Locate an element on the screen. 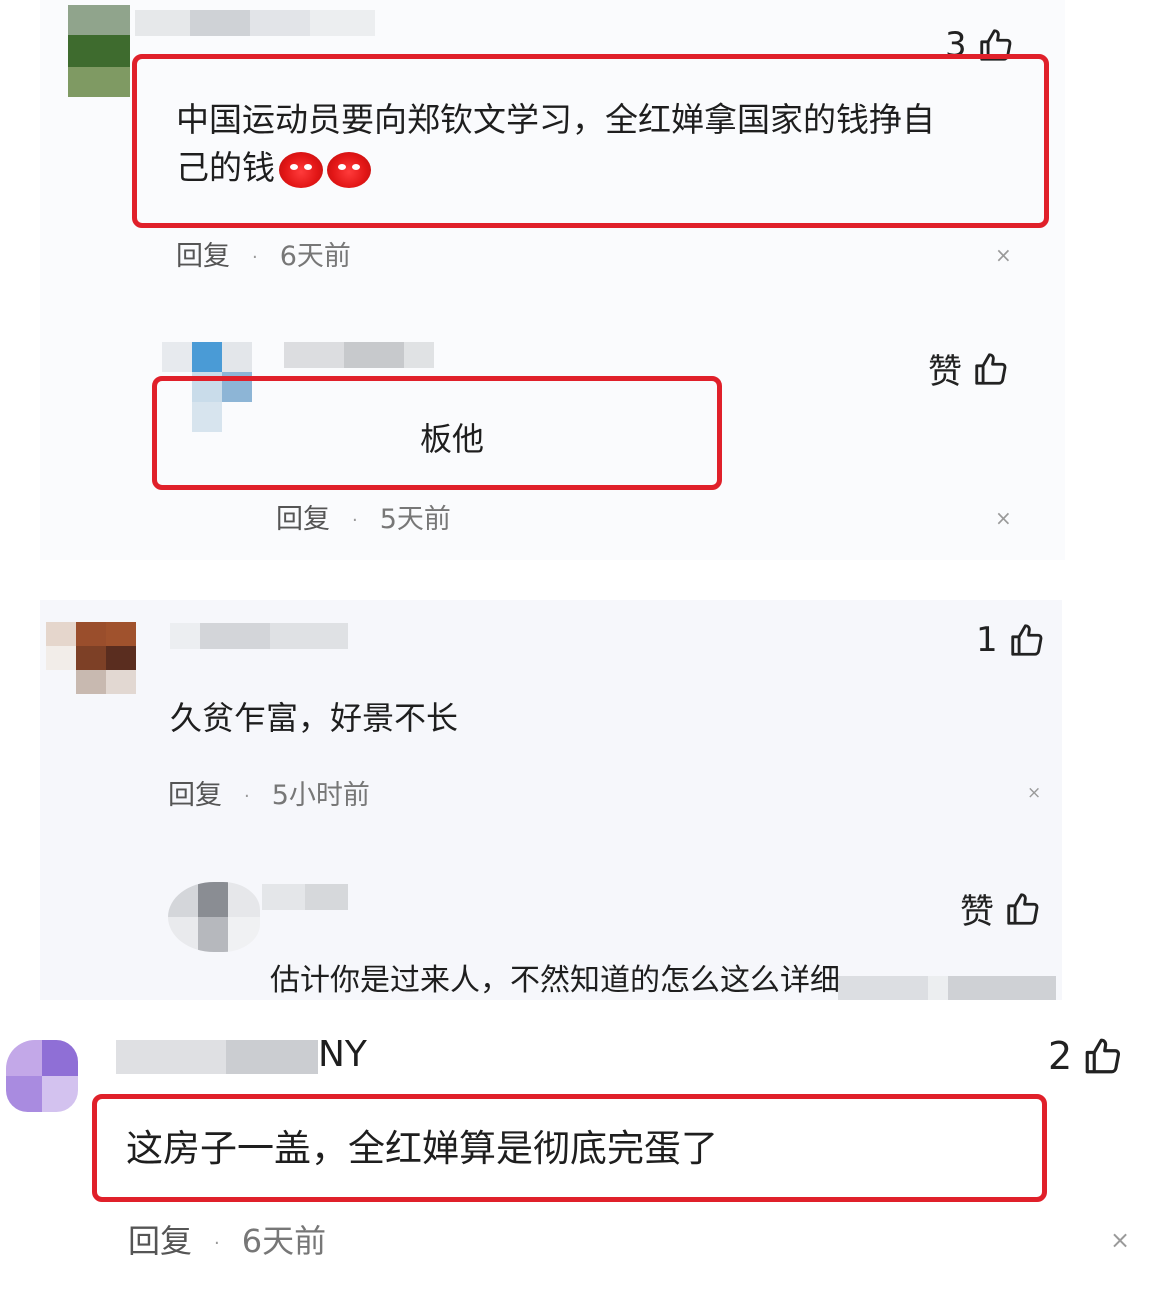 This screenshot has height=1296, width=1162. like-count: 1 is located at coordinates (987, 640).